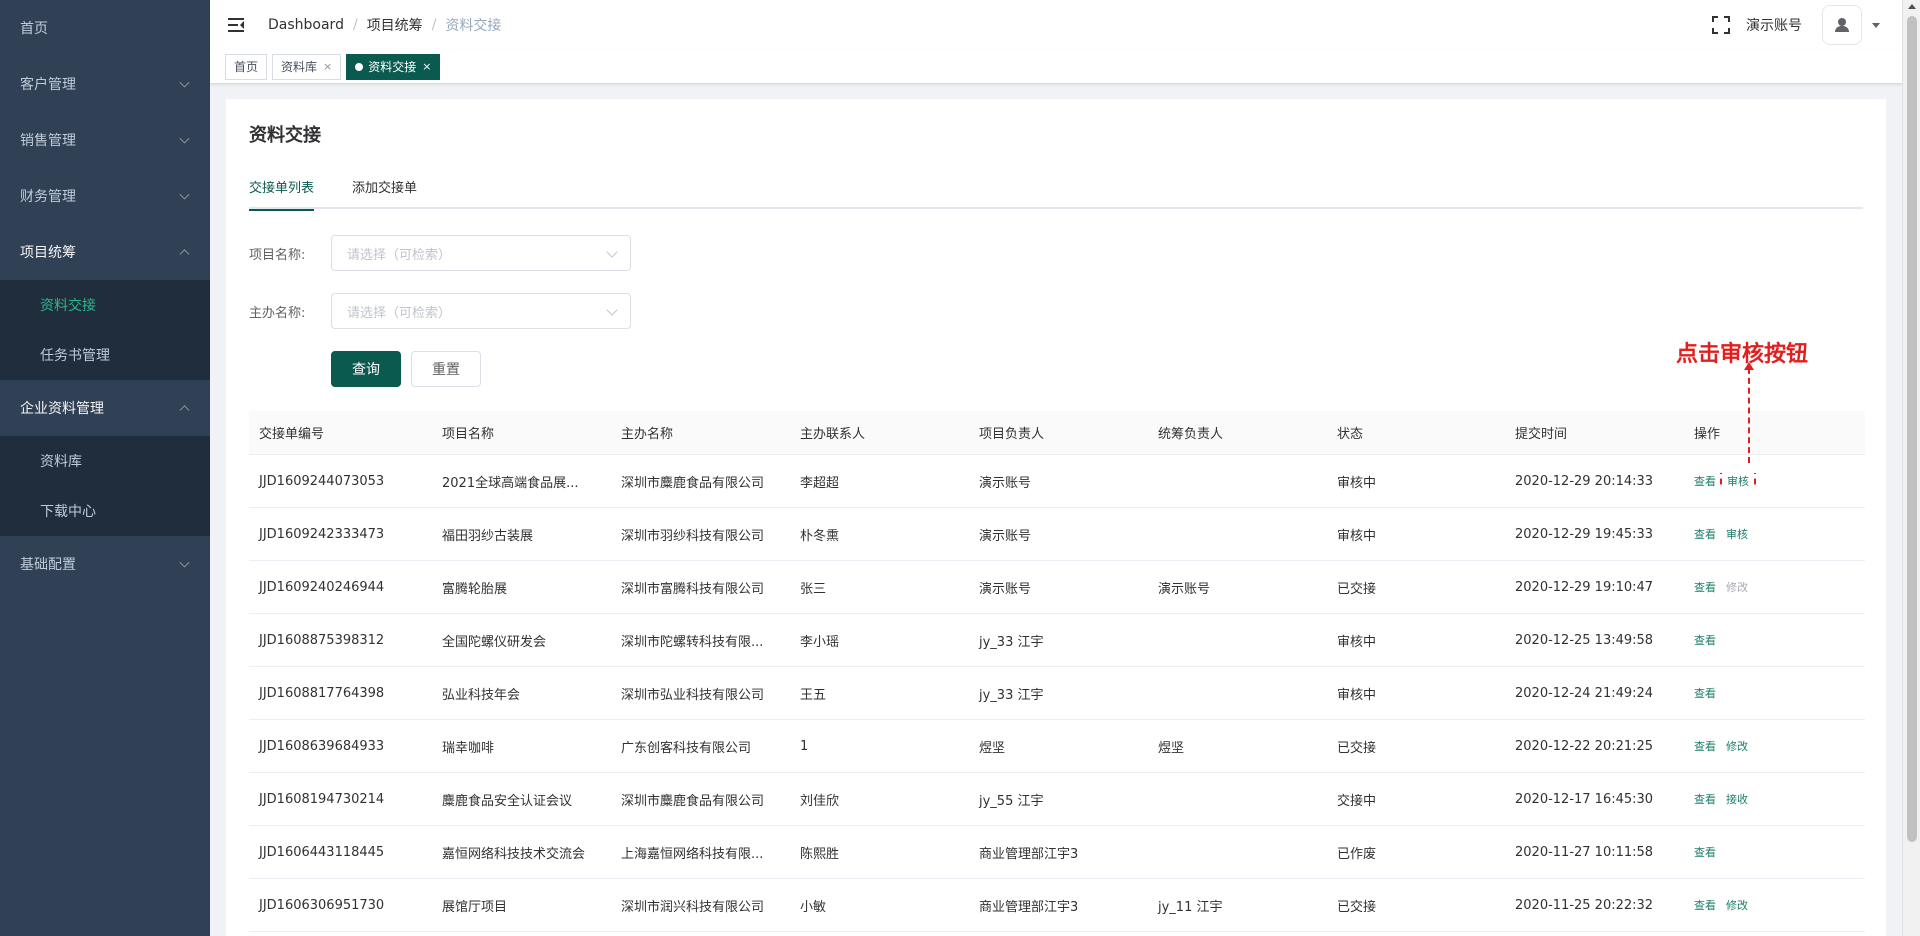  I want to click on breadcrumb-current: 资料交接, so click(473, 26).